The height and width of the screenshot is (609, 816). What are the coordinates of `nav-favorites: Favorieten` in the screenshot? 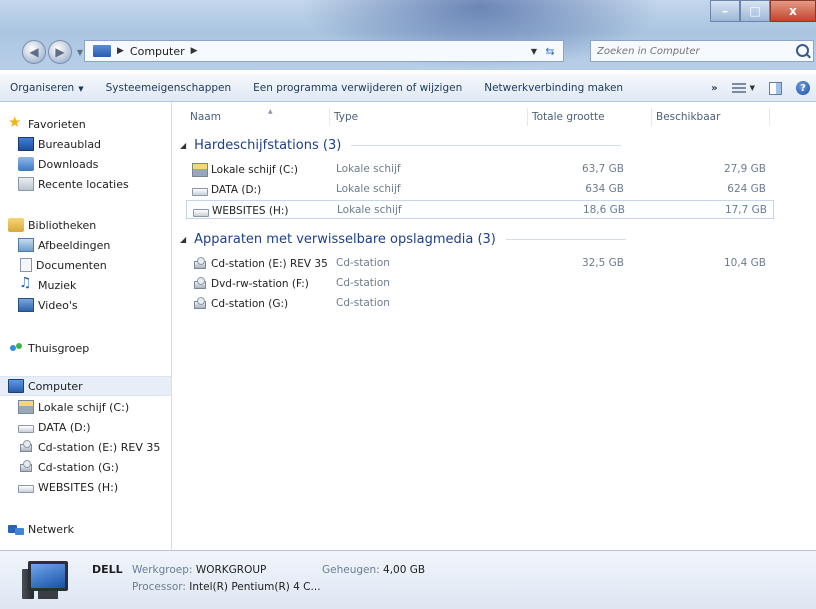 It's located at (47, 123).